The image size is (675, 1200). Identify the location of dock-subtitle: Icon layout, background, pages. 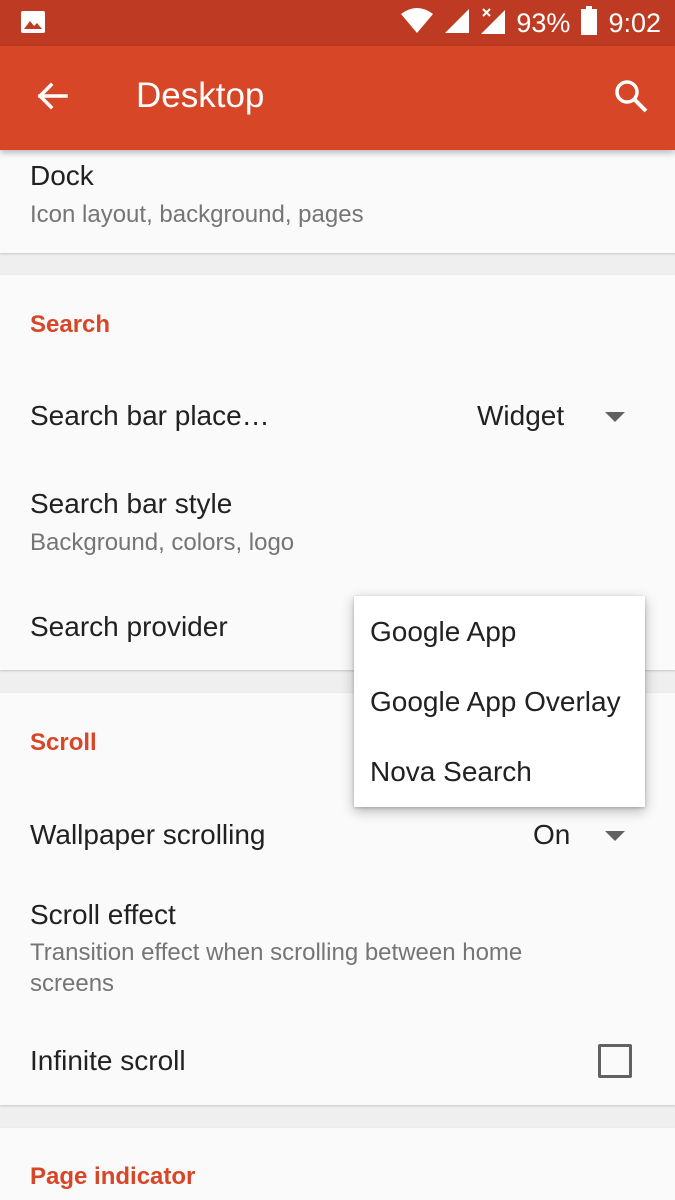
(197, 214).